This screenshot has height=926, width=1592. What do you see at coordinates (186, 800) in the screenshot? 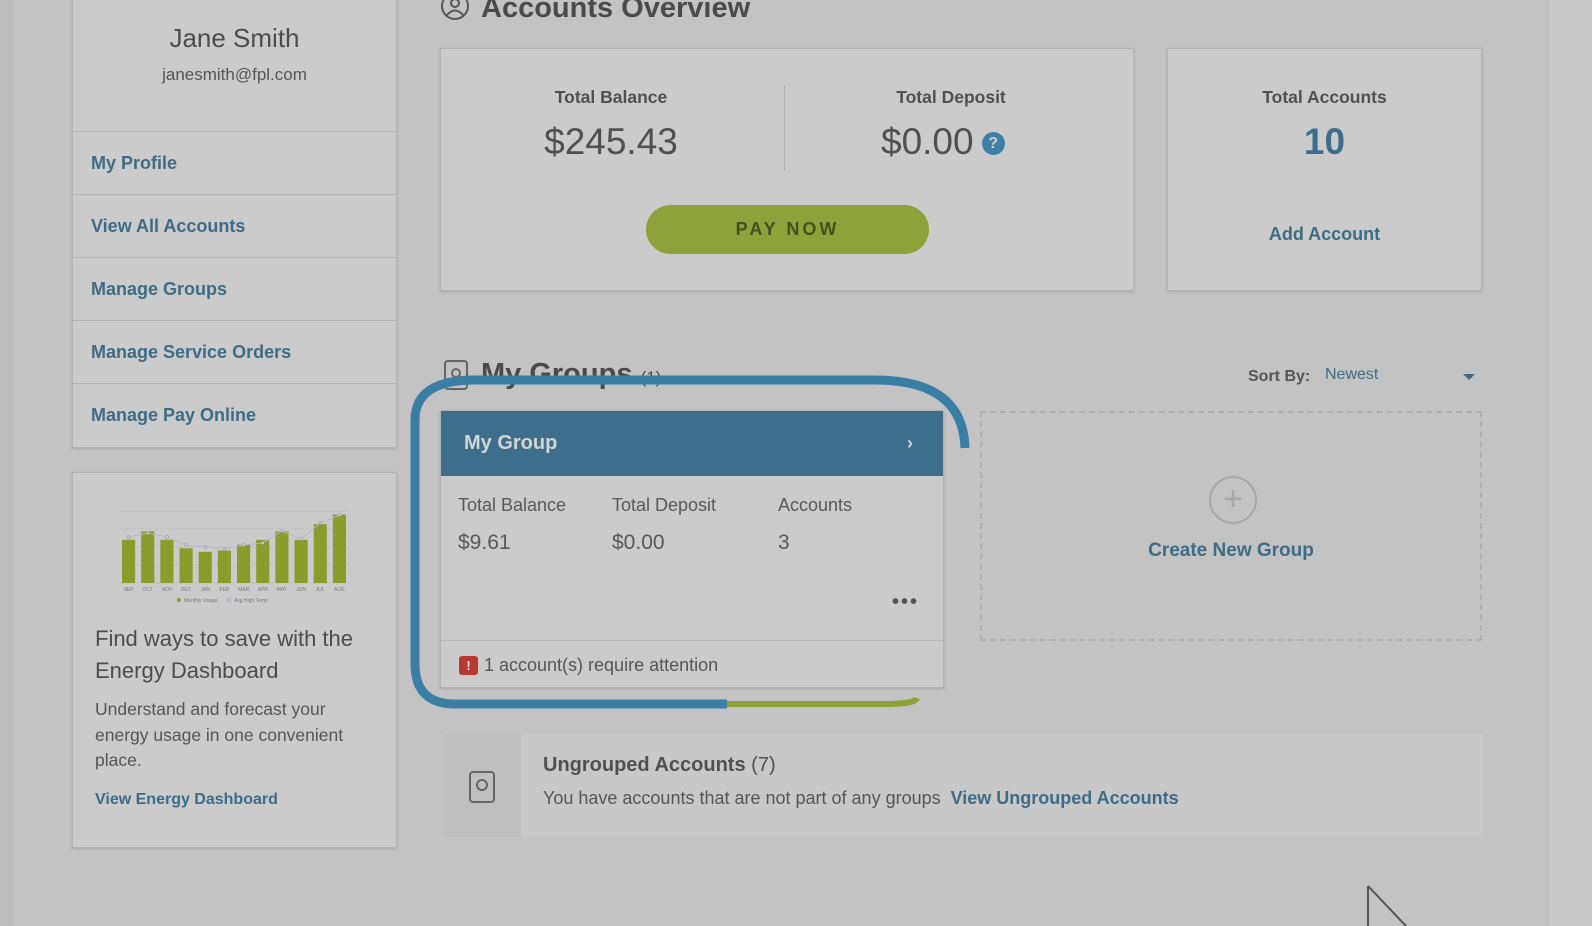
I see `view-energy-dashboard-link: View Energy Dashboard` at bounding box center [186, 800].